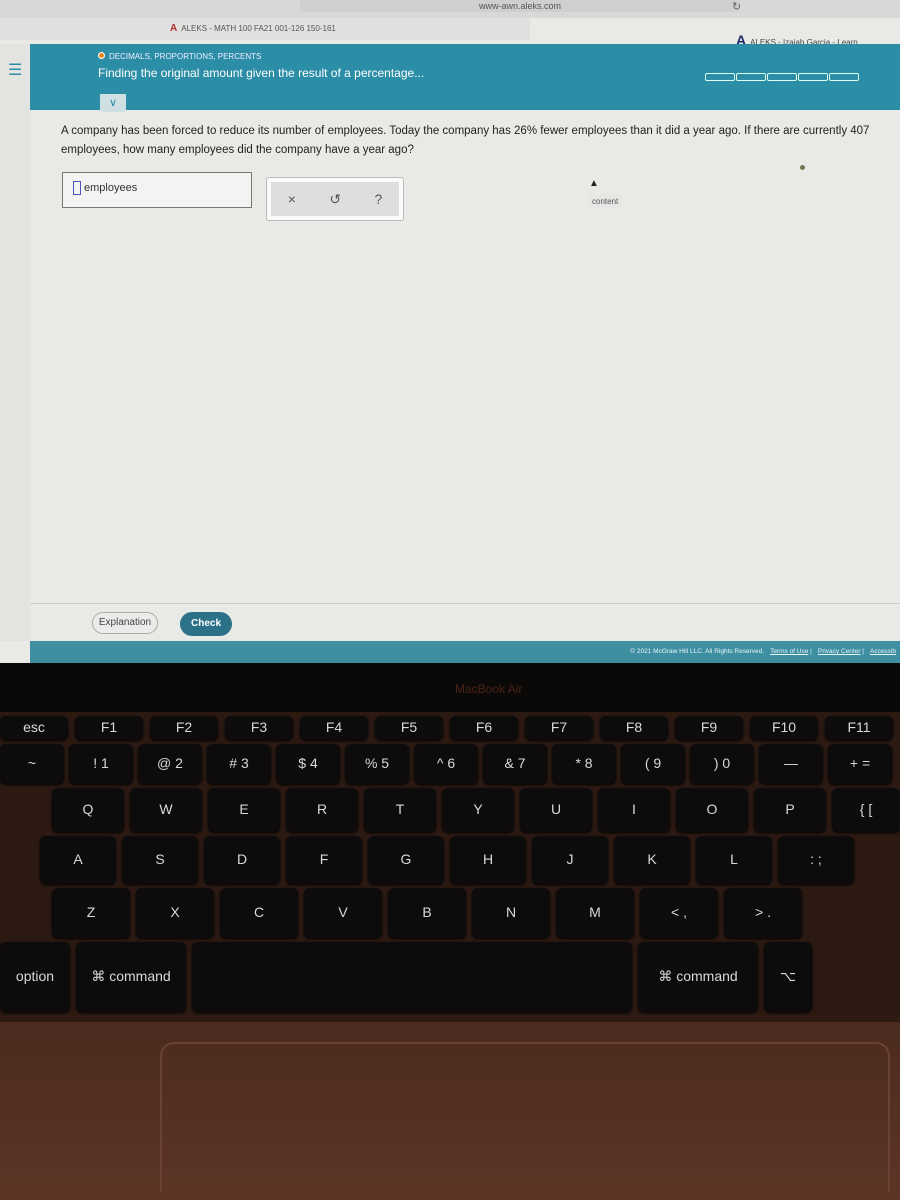  What do you see at coordinates (258, 28) in the screenshot?
I see `tab-label: ALEKS - MATH 100 FA21 001-126 150-161` at bounding box center [258, 28].